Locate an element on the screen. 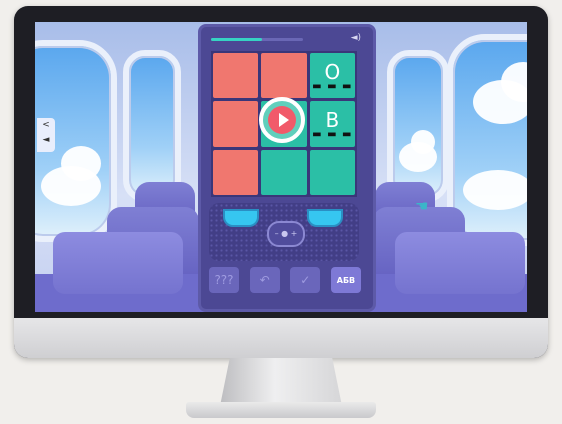 This screenshot has width=562, height=424. speaker-icon: ◄) is located at coordinates (356, 38).